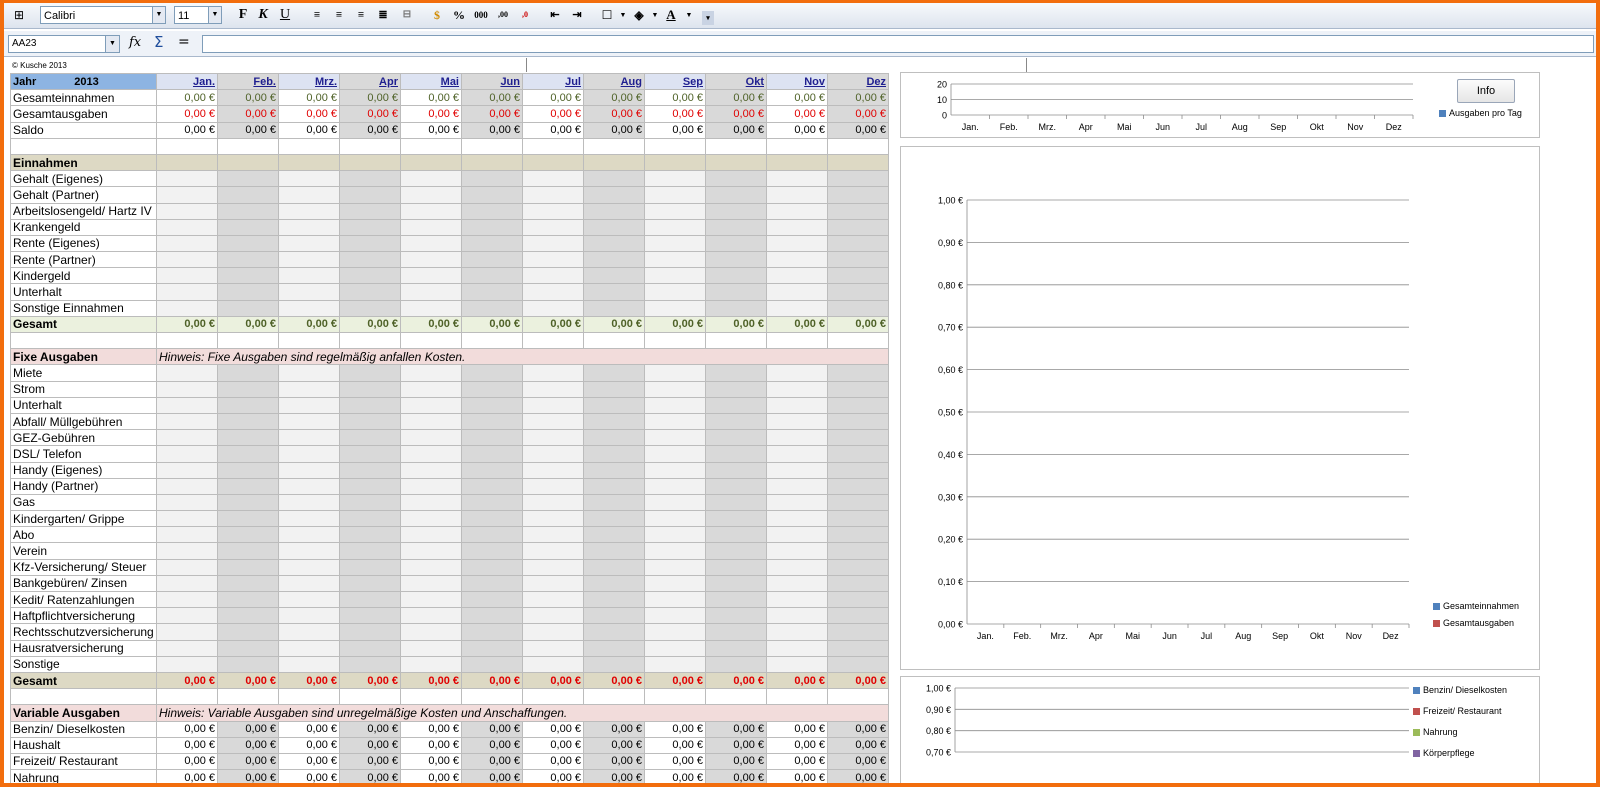 The height and width of the screenshot is (787, 1600). Describe the element at coordinates (339, 15) in the screenshot. I see `align-center-icon: ≡` at that location.